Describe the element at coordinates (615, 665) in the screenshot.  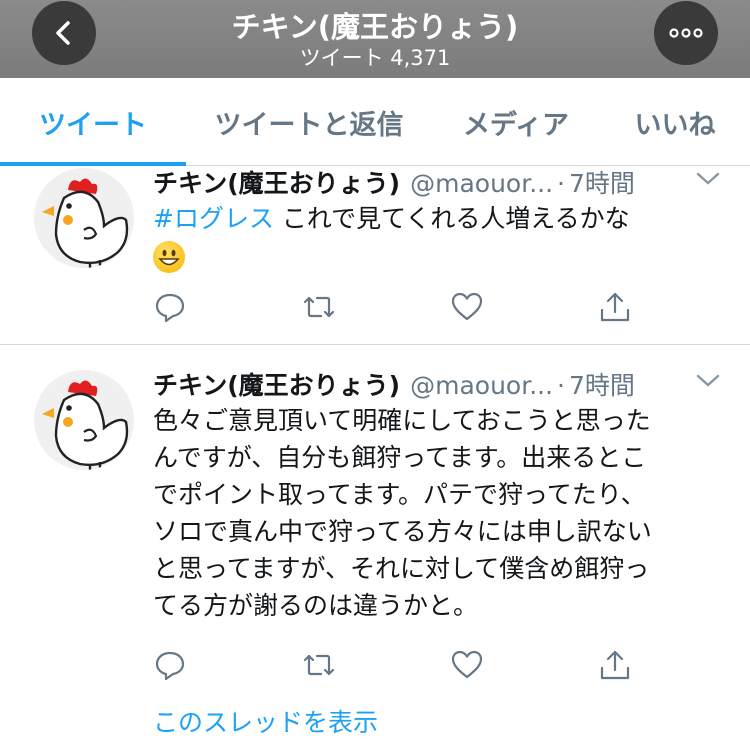
I see `share-icon` at that location.